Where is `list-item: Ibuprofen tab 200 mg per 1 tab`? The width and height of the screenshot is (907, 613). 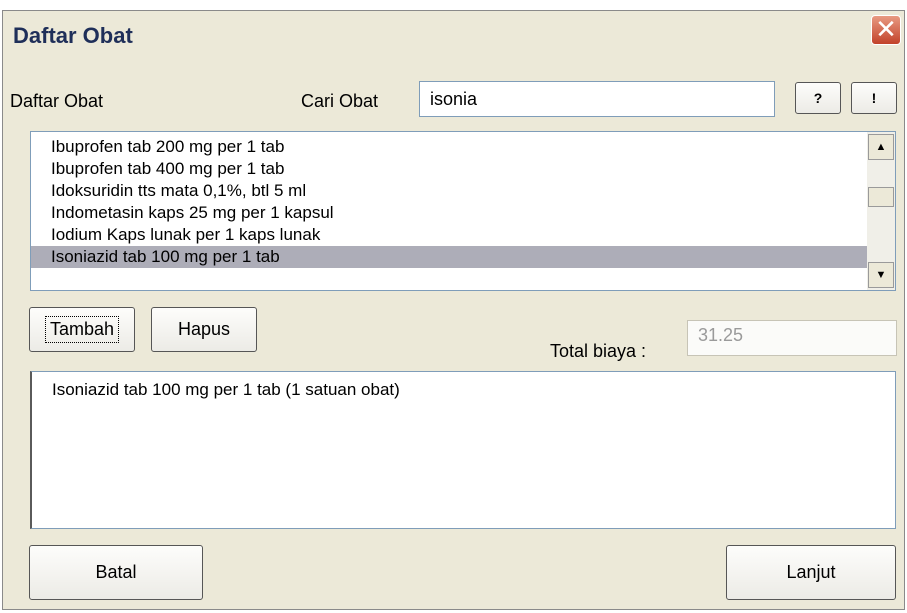 list-item: Ibuprofen tab 200 mg per 1 tab is located at coordinates (463, 147).